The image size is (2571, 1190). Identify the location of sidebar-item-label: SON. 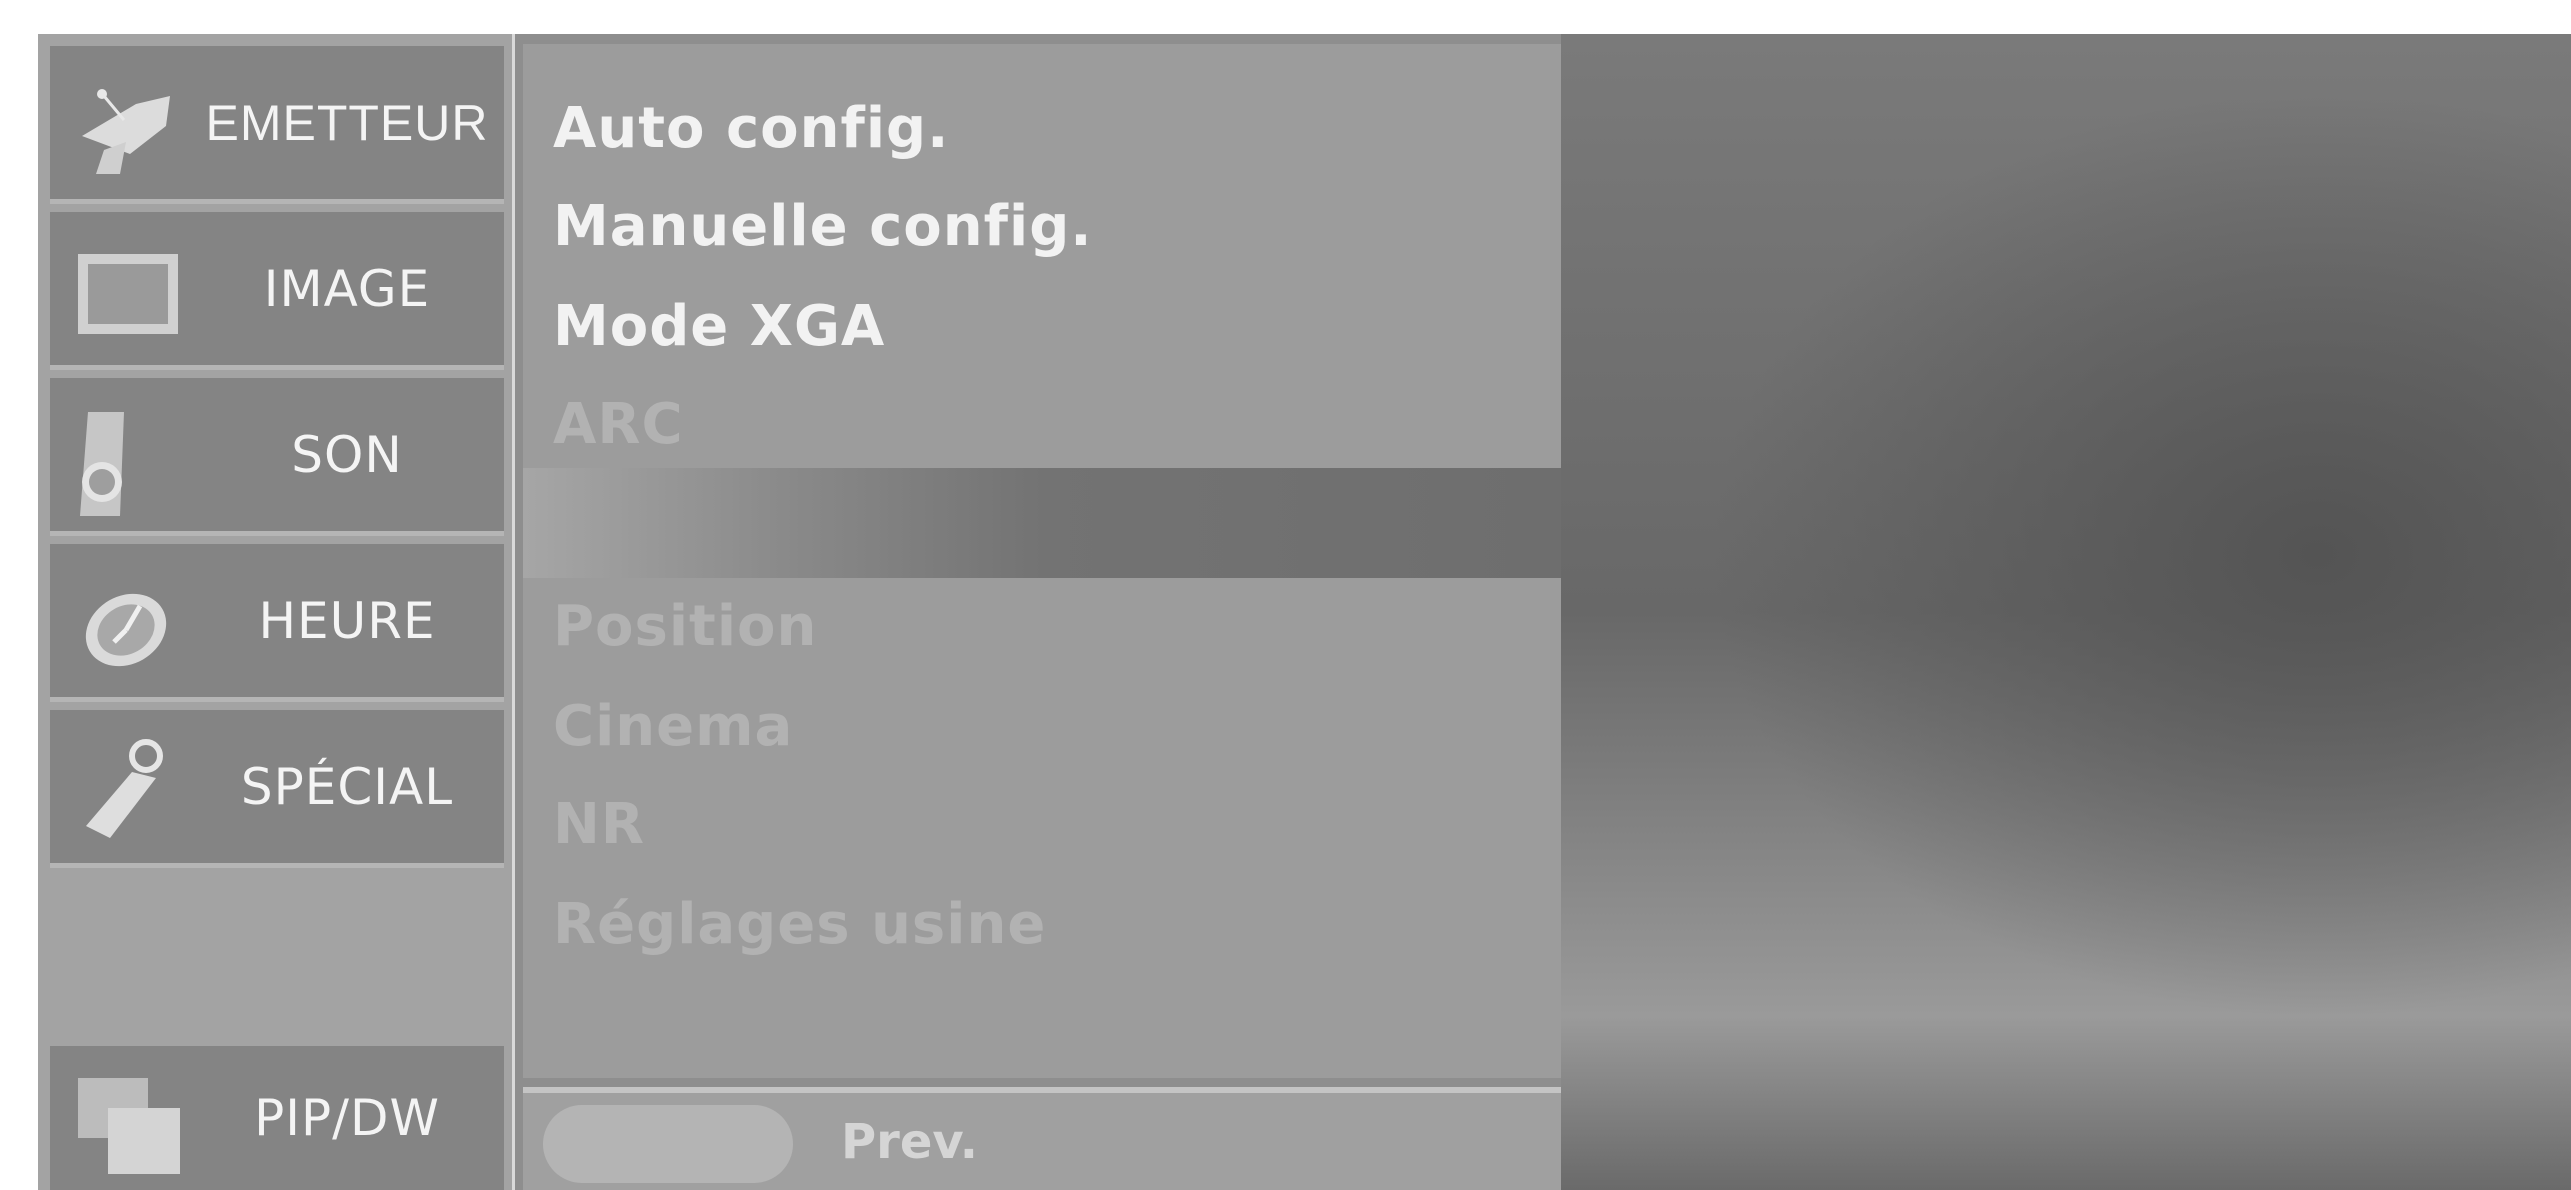
(347, 454).